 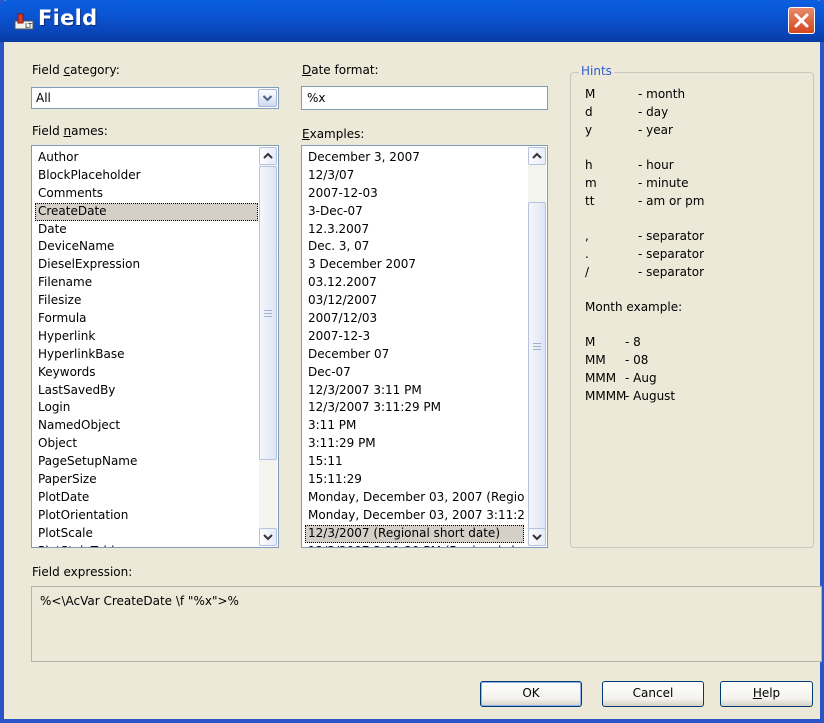 I want to click on field-name-item: DieselExpression, so click(x=146, y=265).